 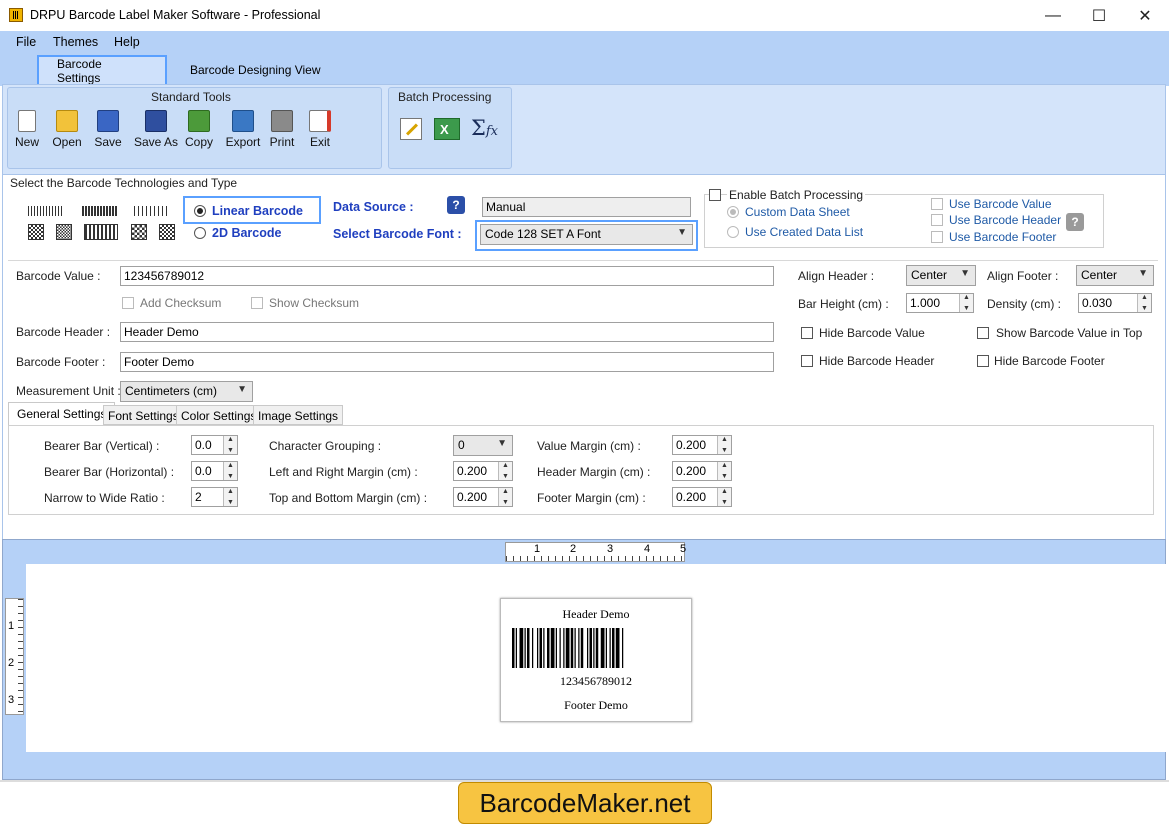 What do you see at coordinates (1049, 361) in the screenshot?
I see `hide-barcode-footer-label: Hide Barcode Footer` at bounding box center [1049, 361].